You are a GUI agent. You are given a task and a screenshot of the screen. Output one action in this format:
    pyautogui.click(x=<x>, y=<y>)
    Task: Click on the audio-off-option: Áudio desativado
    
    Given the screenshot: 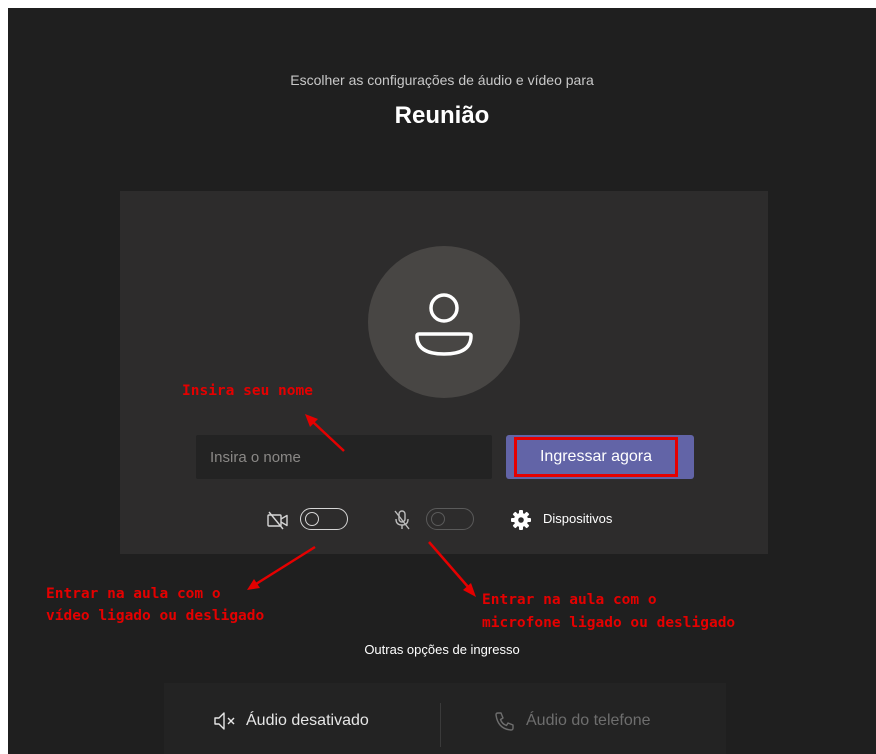 What is the action you would take?
    pyautogui.click(x=290, y=721)
    